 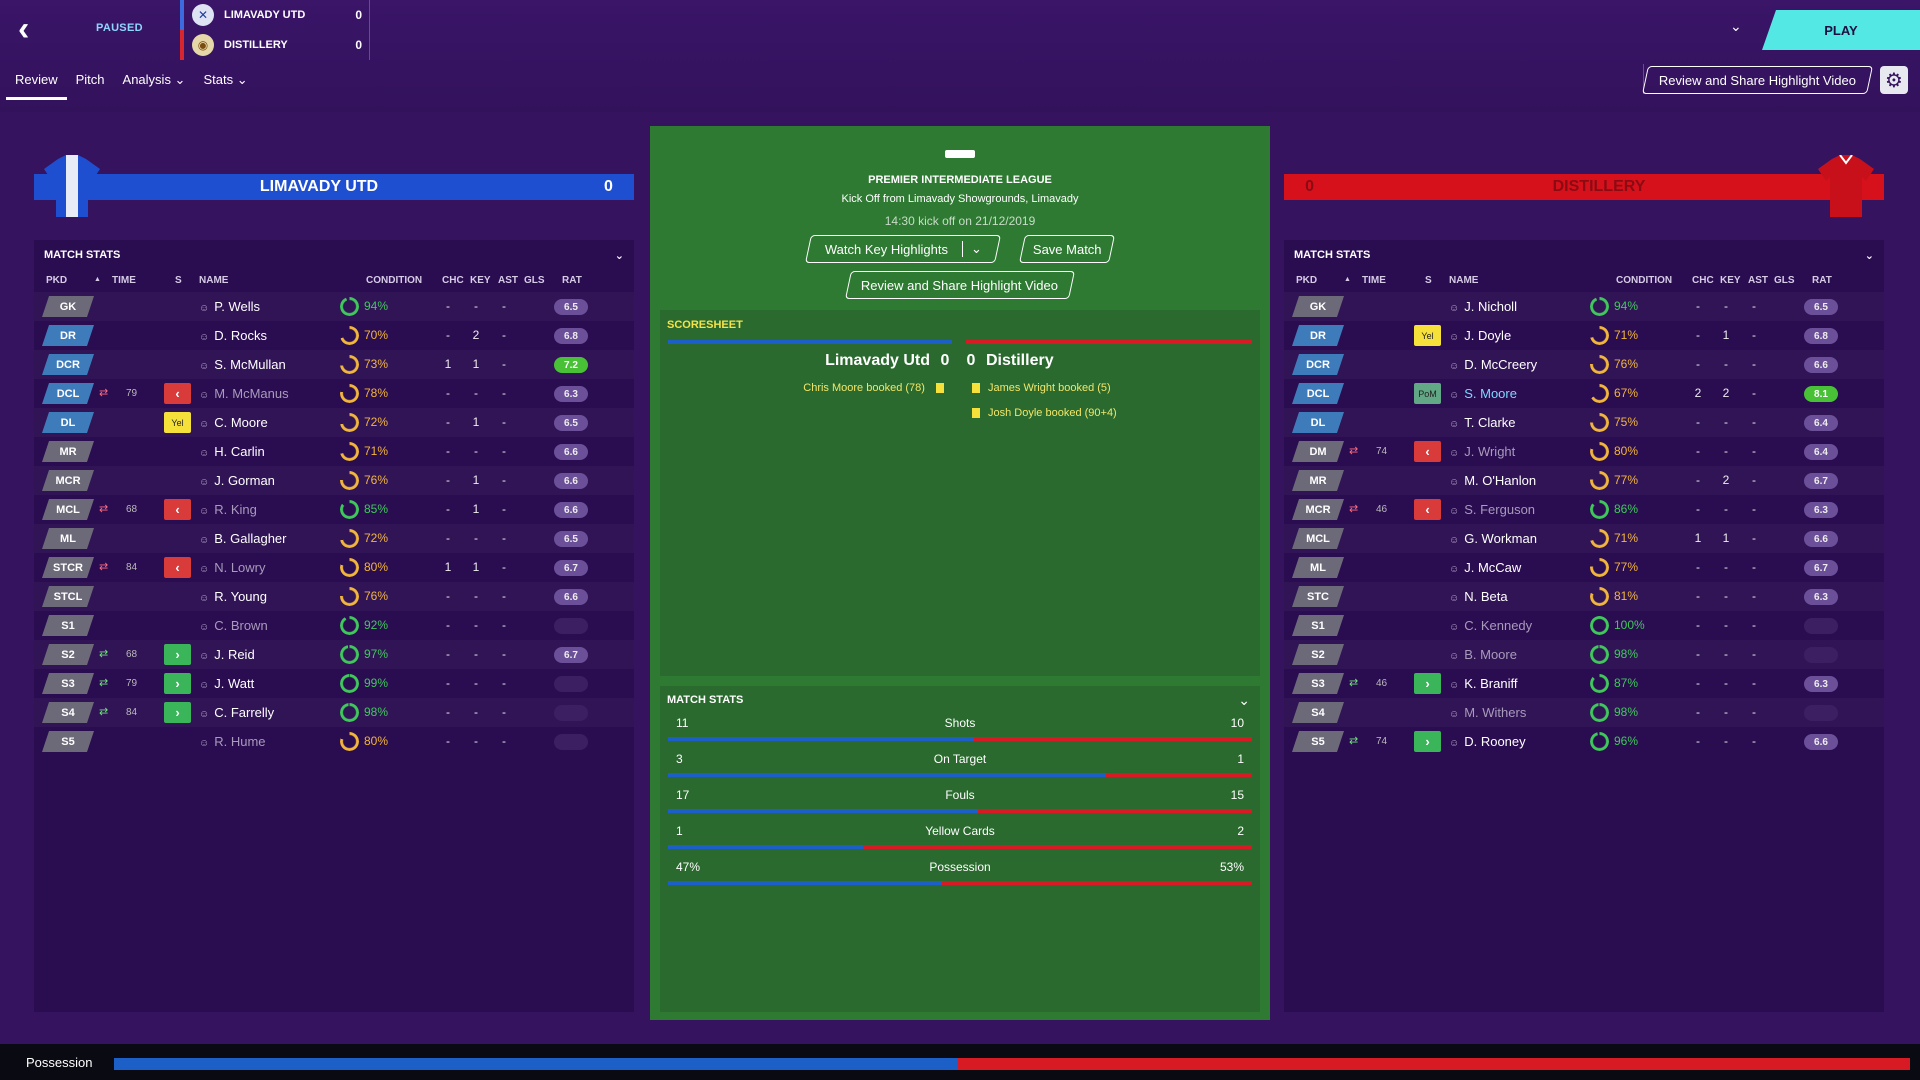 I want to click on player-name: H. Carlin, so click(x=232, y=451).